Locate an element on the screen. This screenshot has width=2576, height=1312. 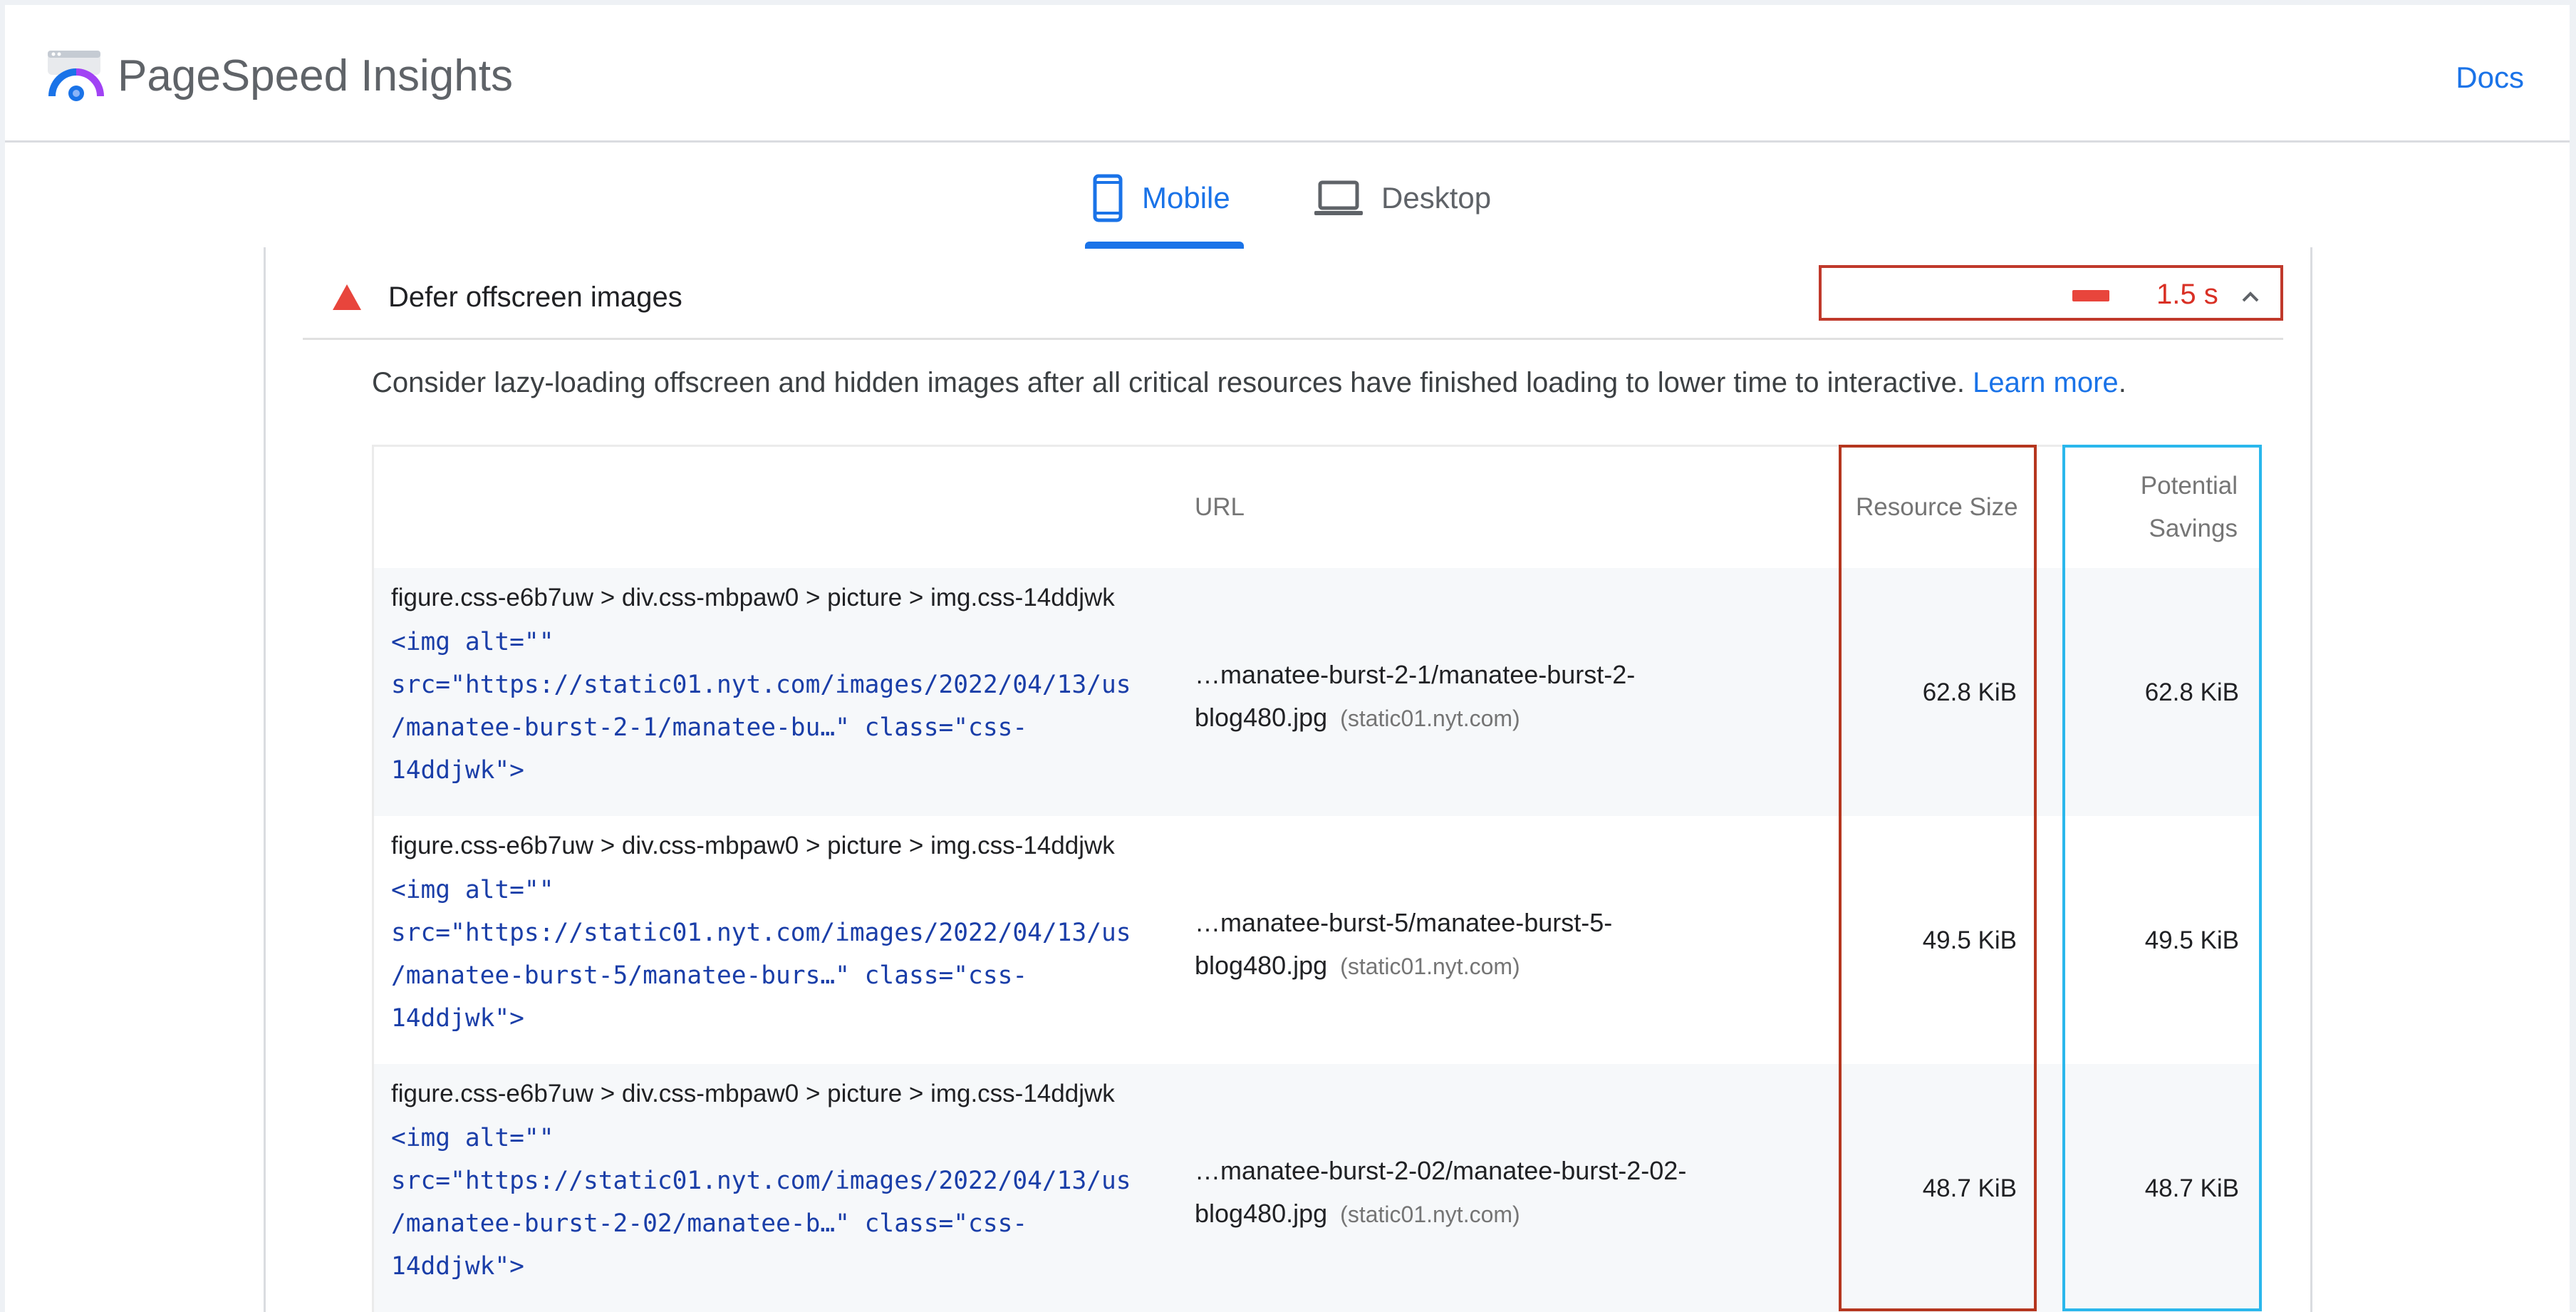
potential-savings-highlight-box is located at coordinates (2162, 878).